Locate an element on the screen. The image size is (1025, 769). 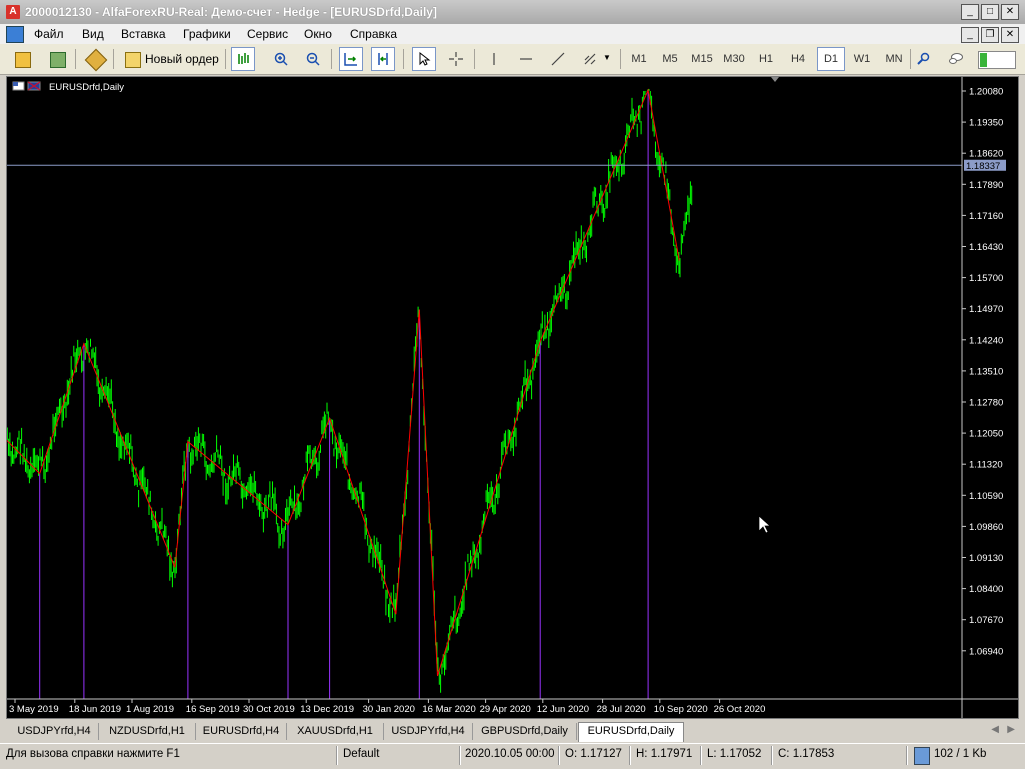
vertical-line-button is located at coordinates (494, 59).